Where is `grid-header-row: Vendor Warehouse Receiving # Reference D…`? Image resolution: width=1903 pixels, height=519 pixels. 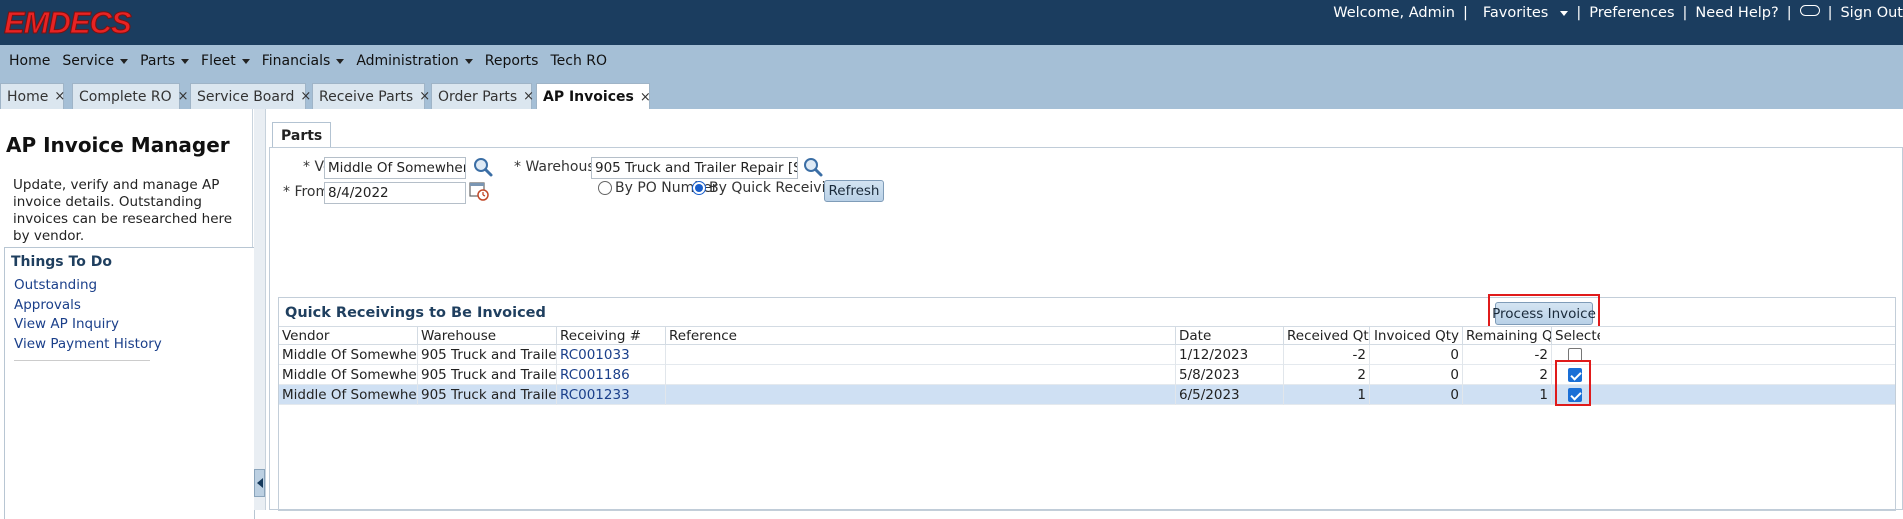 grid-header-row: Vendor Warehouse Receiving # Reference D… is located at coordinates (1087, 335).